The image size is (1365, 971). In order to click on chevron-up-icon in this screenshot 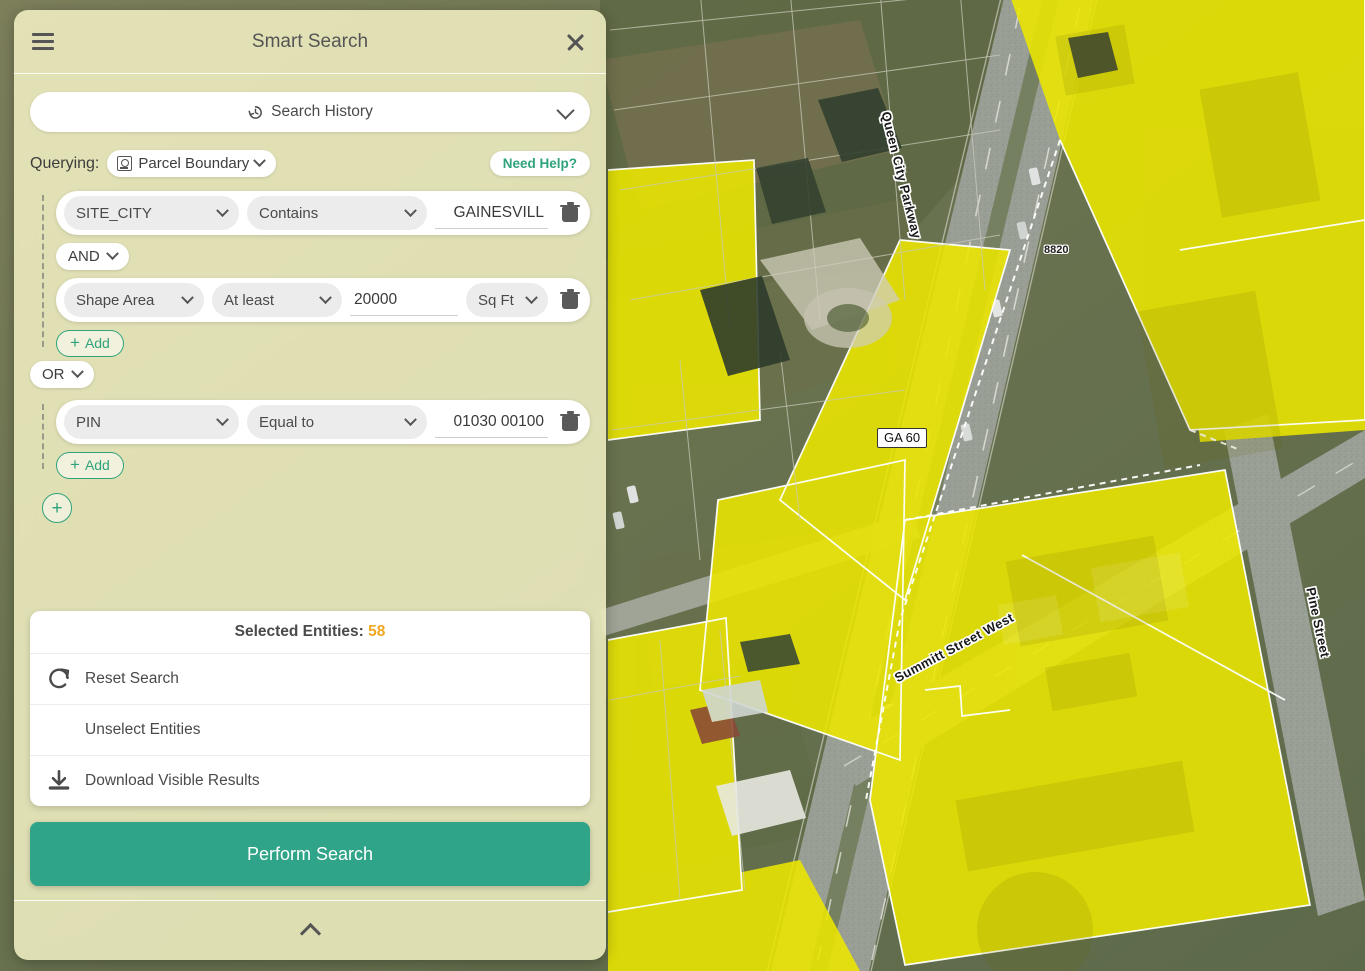, I will do `click(310, 933)`.